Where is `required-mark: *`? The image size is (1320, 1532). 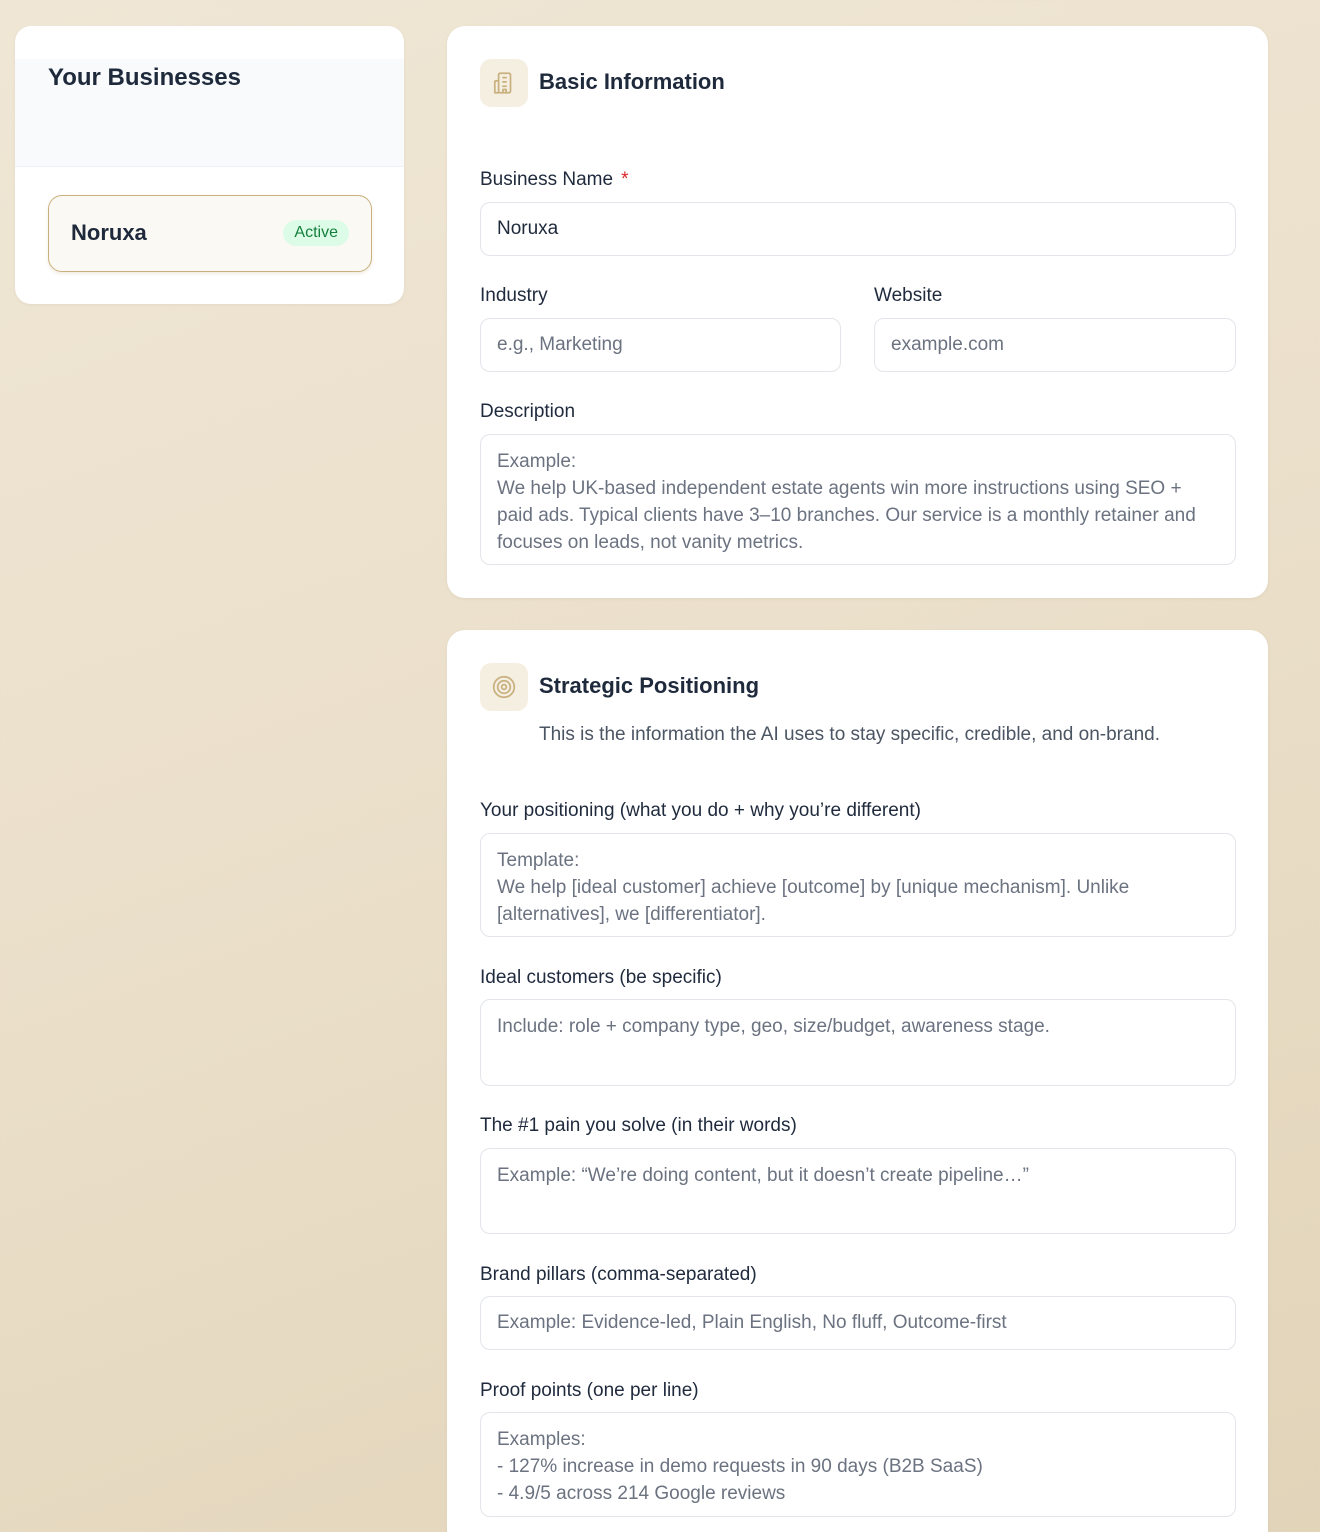
required-mark: * is located at coordinates (625, 179).